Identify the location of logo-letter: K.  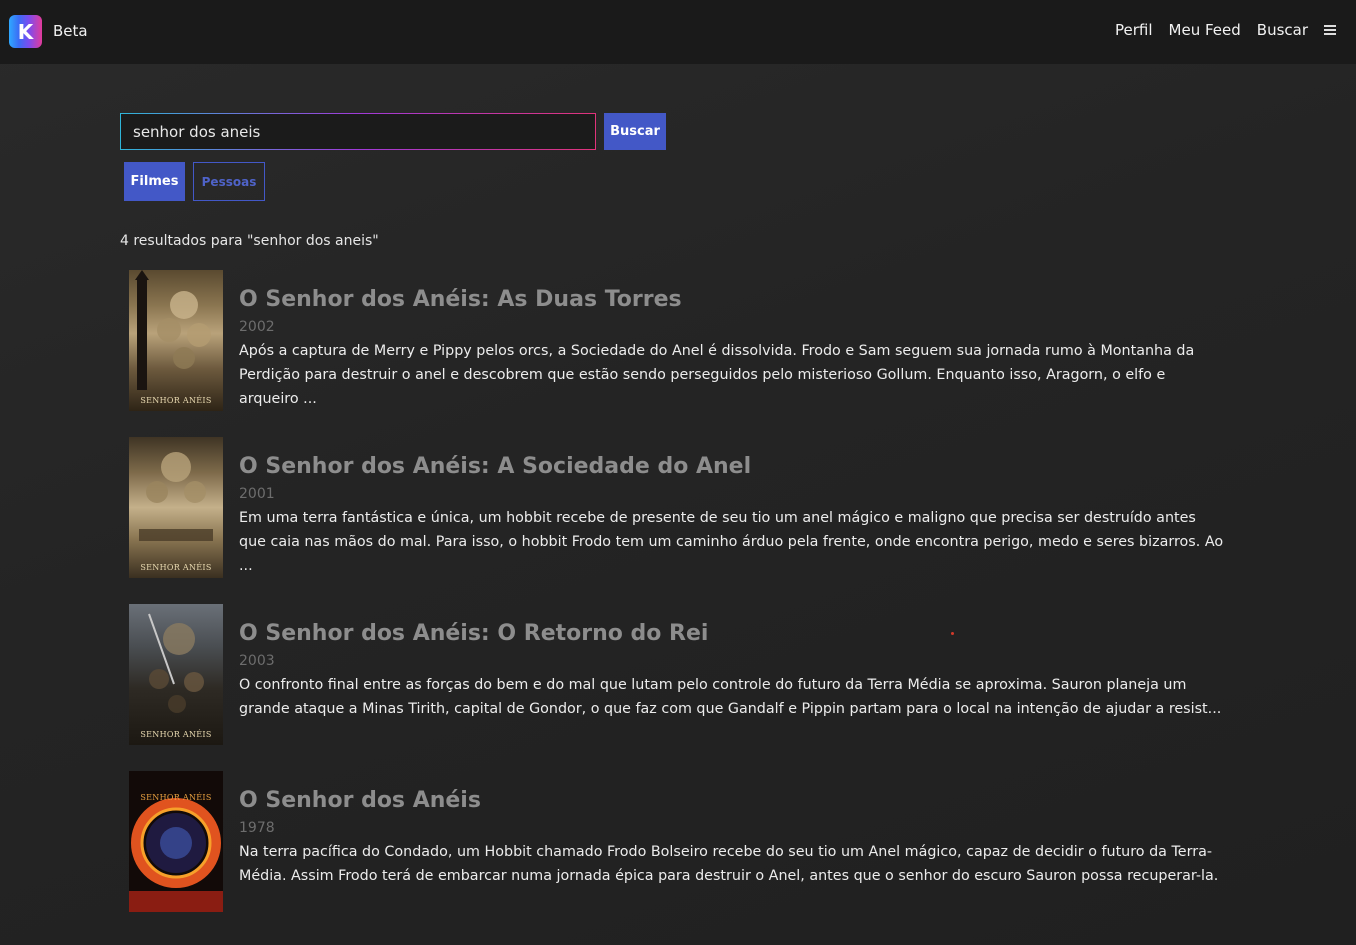
(25, 31).